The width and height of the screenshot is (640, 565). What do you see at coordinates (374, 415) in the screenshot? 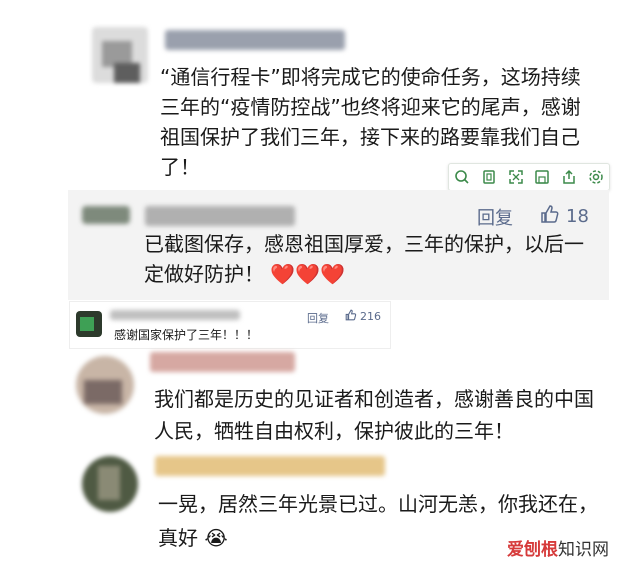
I see `comment-text: 我们都是历史的见证者和创造者，感谢善良的中国人民，牺牲自由权利，保护彼此的三年！` at bounding box center [374, 415].